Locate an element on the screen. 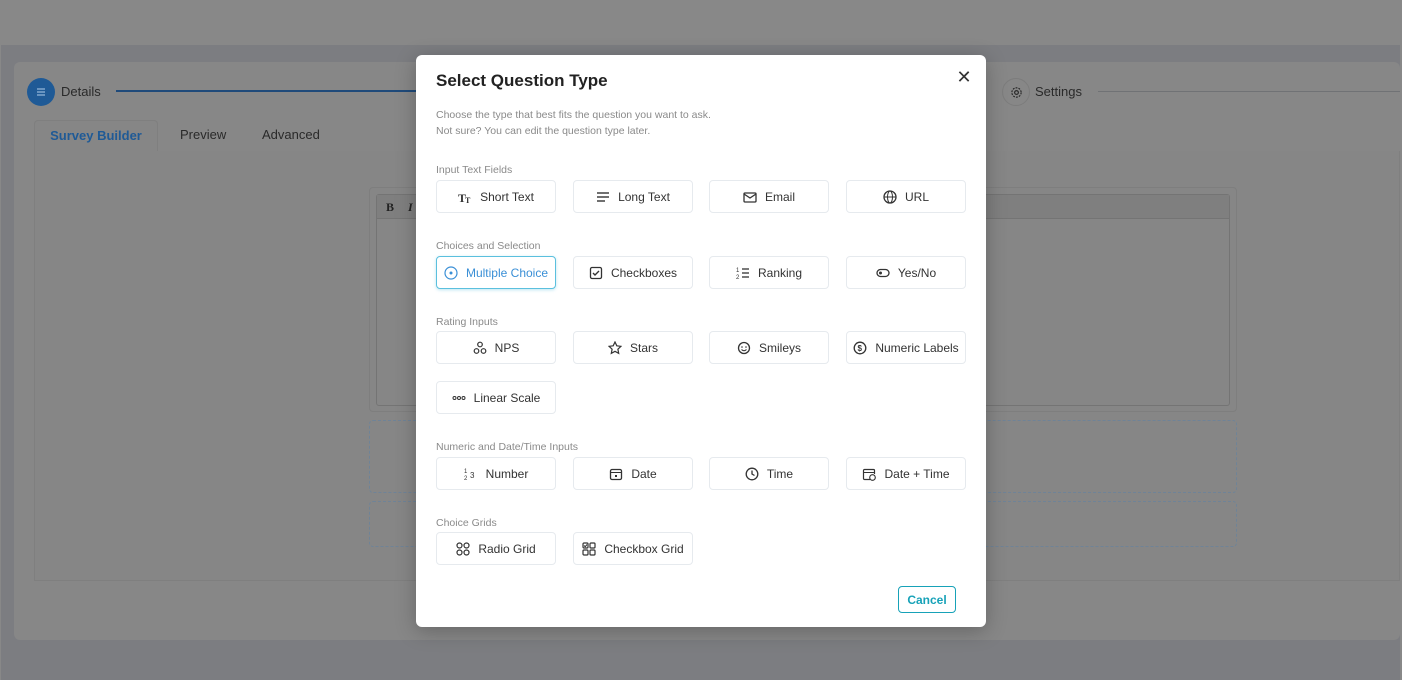  tab-preview: Preview is located at coordinates (203, 136).